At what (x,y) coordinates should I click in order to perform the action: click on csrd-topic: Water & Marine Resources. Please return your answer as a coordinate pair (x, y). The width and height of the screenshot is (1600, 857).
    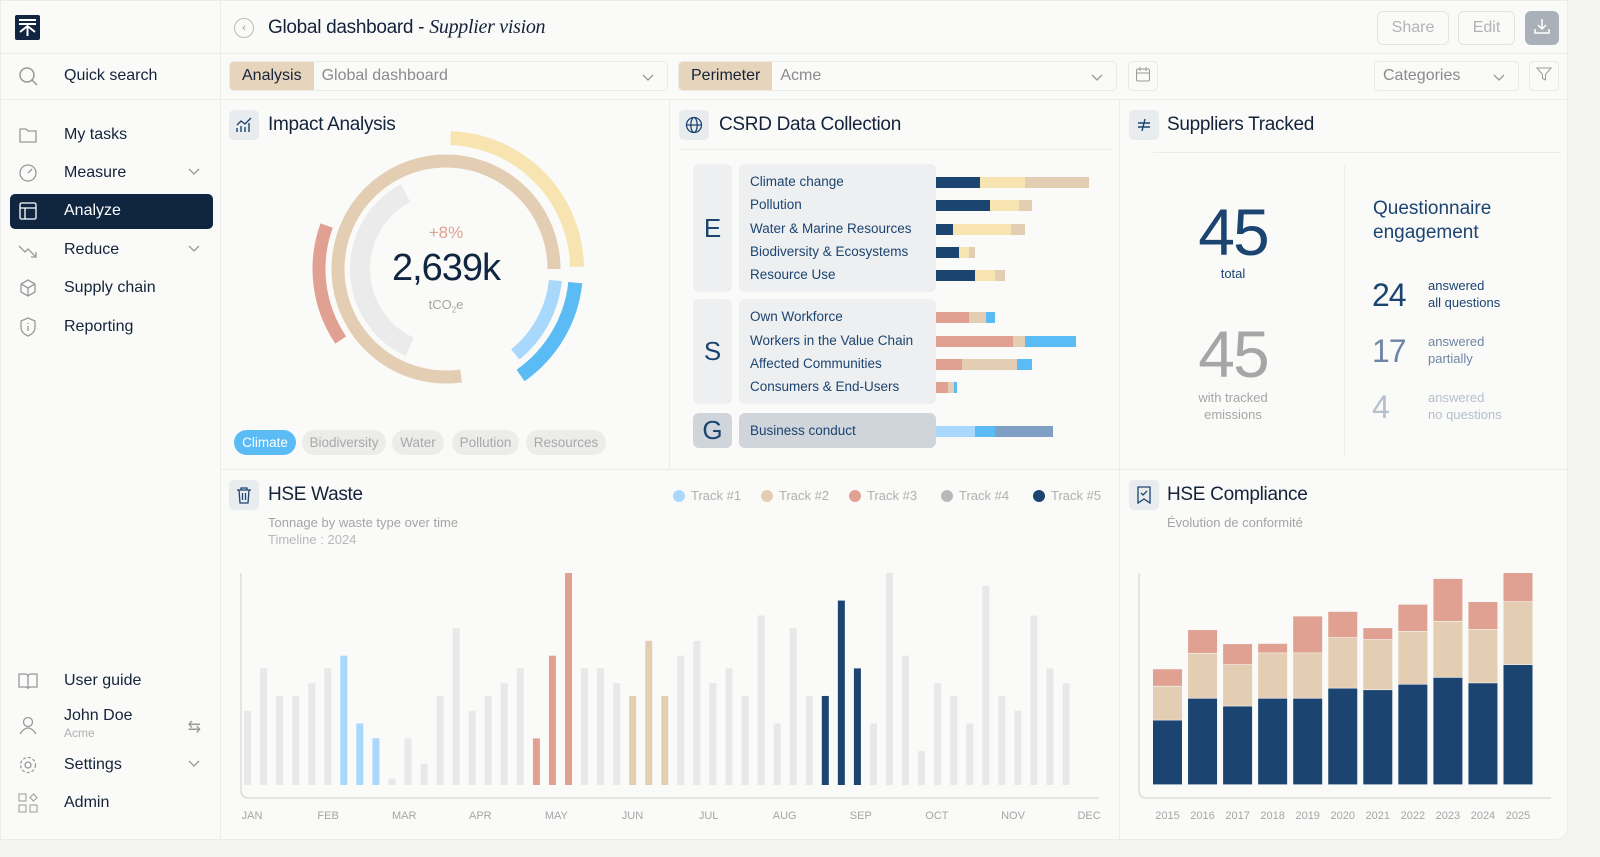
    Looking at the image, I should click on (831, 229).